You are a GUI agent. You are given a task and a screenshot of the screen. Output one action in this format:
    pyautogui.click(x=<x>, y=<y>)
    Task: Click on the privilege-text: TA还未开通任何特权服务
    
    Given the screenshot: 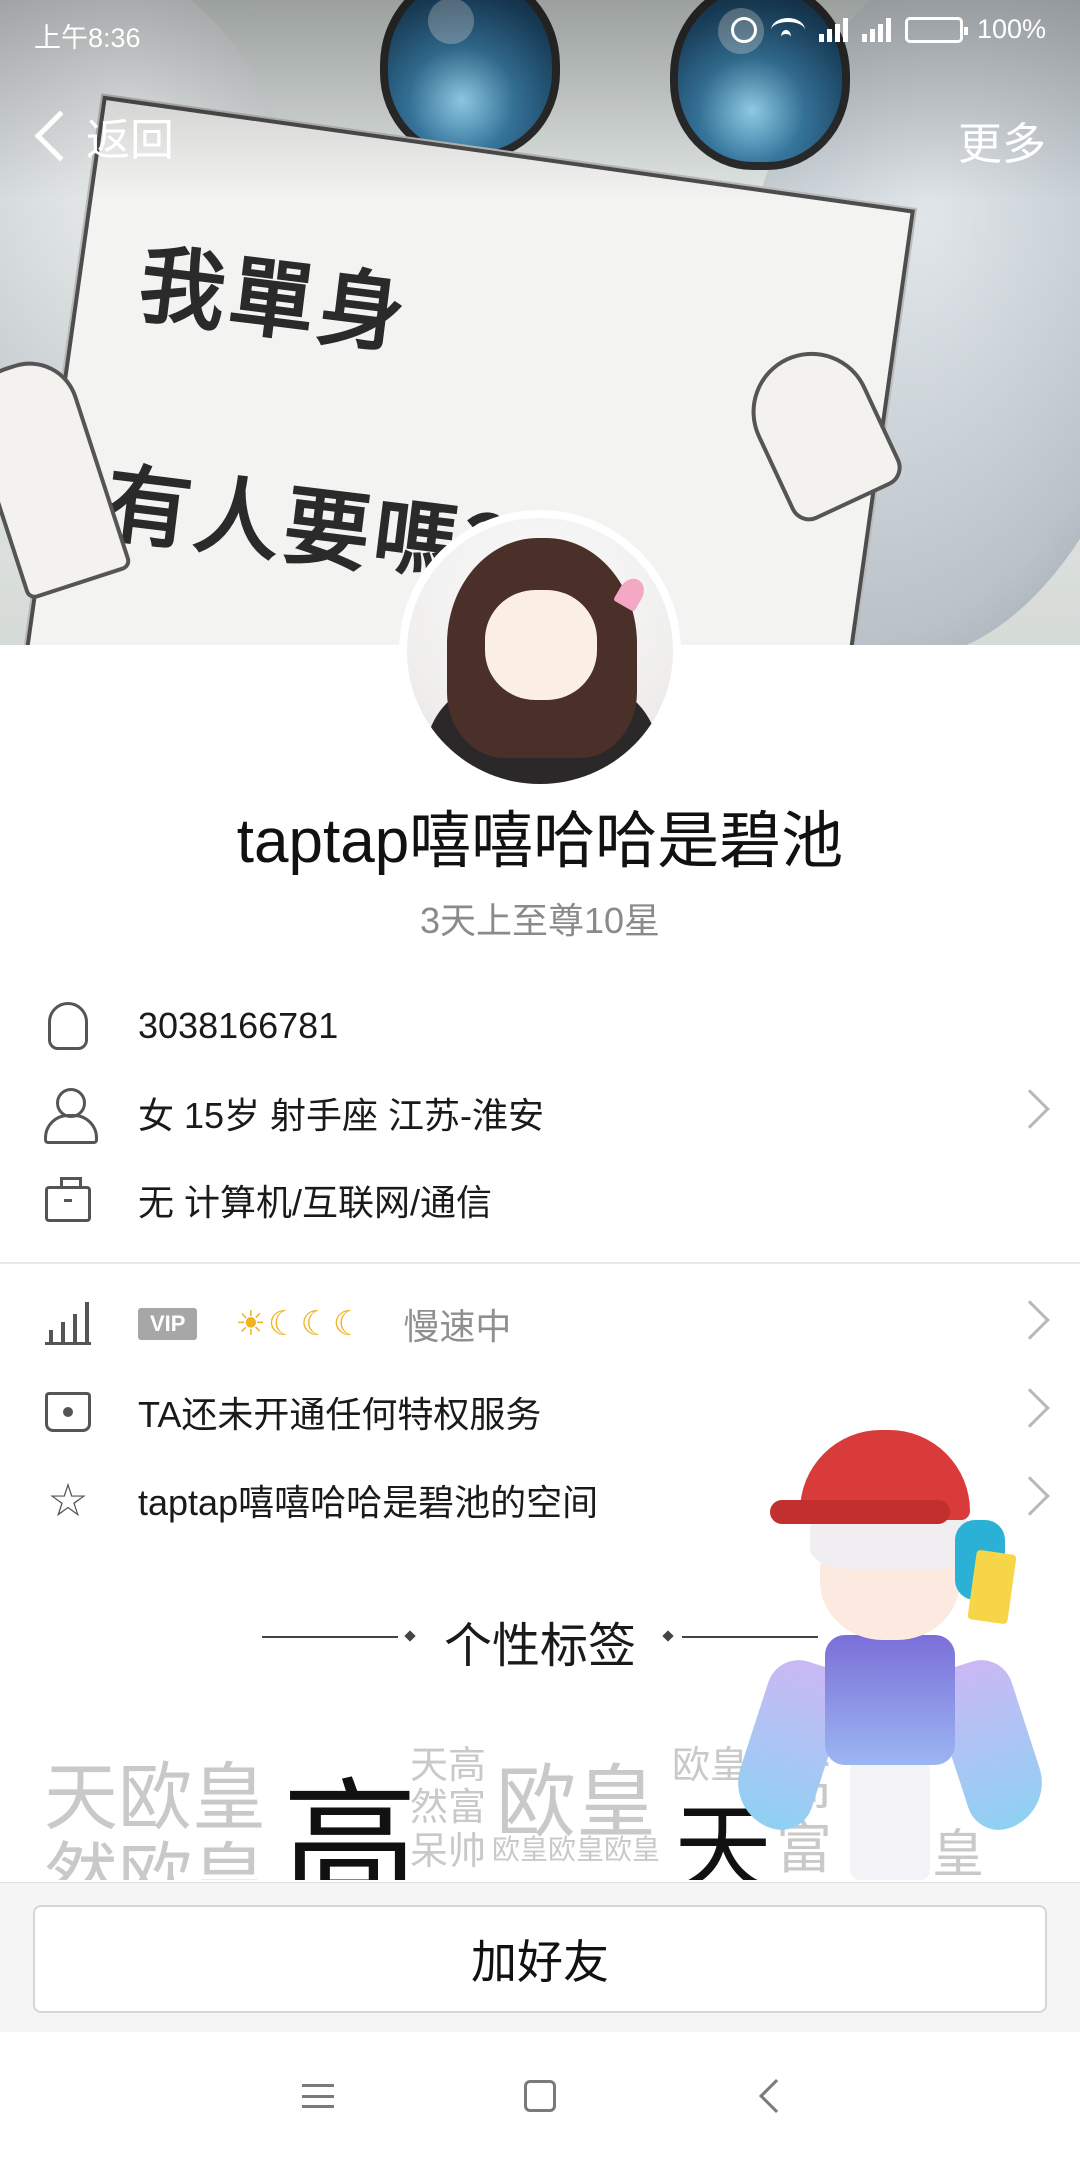 What is the action you would take?
    pyautogui.click(x=340, y=1414)
    